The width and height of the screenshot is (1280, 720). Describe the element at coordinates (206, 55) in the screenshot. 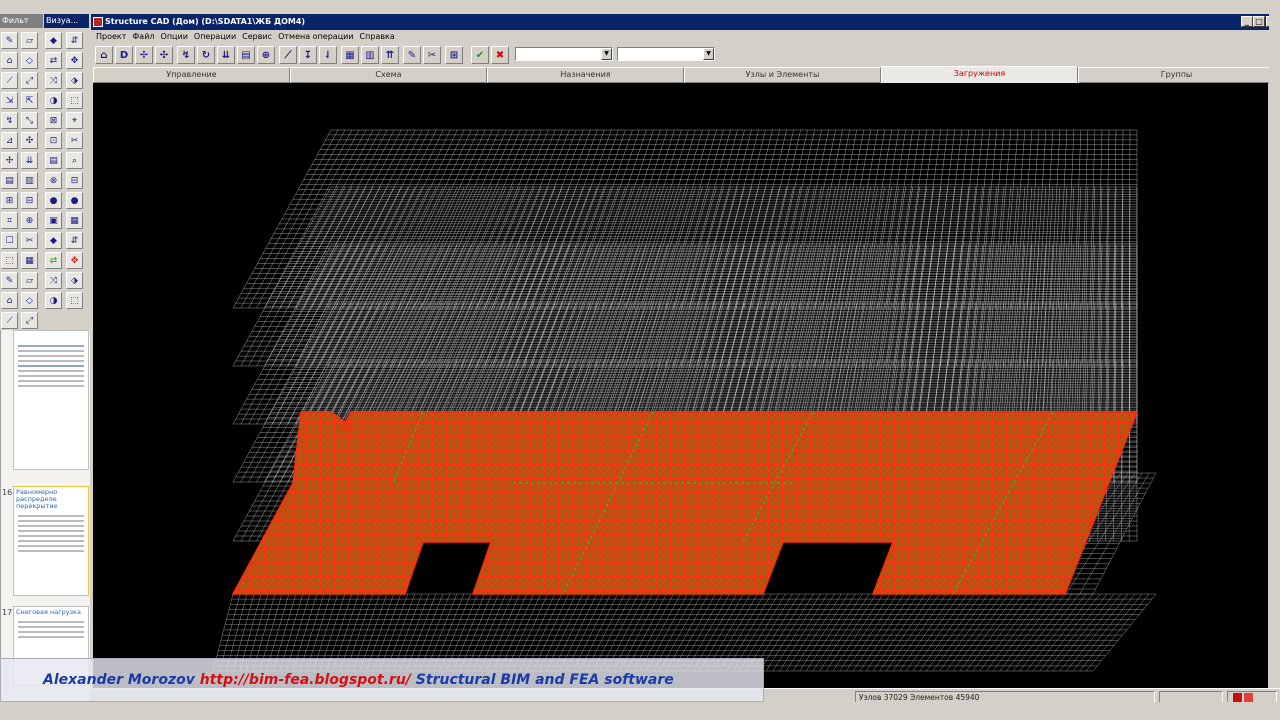

I see `moment-icon: ↻` at that location.